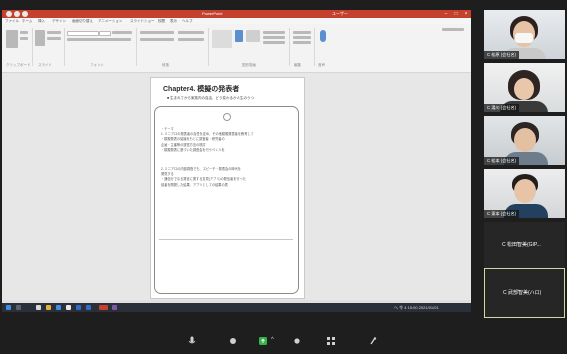  What do you see at coordinates (373, 342) in the screenshot?
I see `more-icon` at bounding box center [373, 342].